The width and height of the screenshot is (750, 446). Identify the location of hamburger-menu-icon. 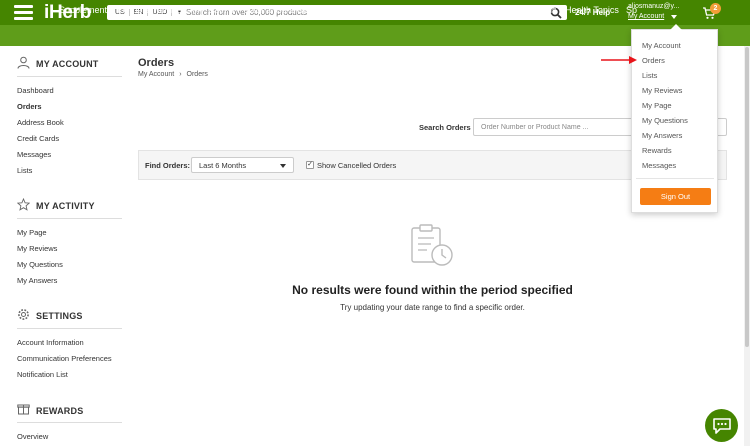
(23, 12).